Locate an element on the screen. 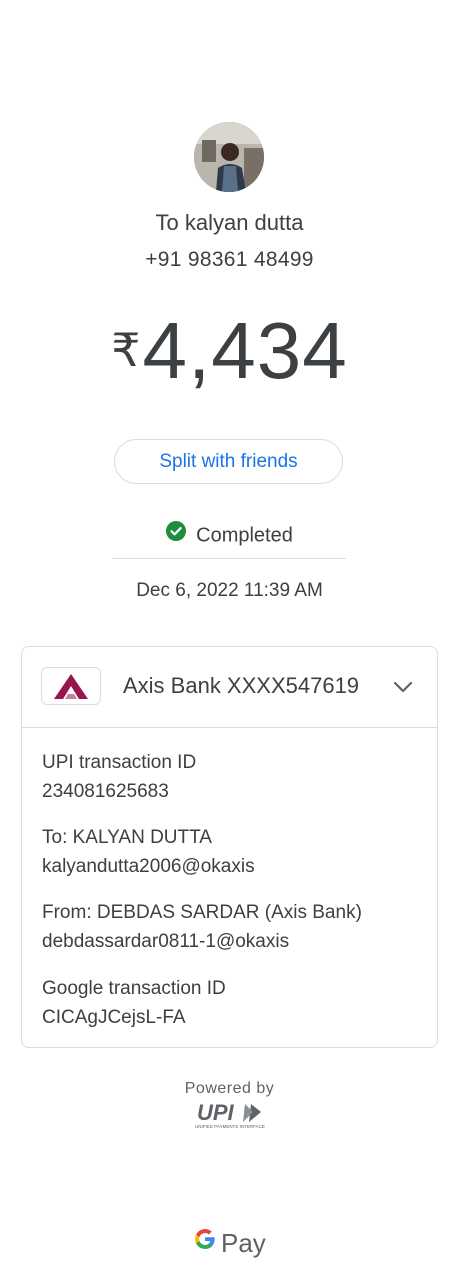 The image size is (459, 1280). transaction-datetime: Dec 6, 2022 11:39 AM is located at coordinates (229, 590).